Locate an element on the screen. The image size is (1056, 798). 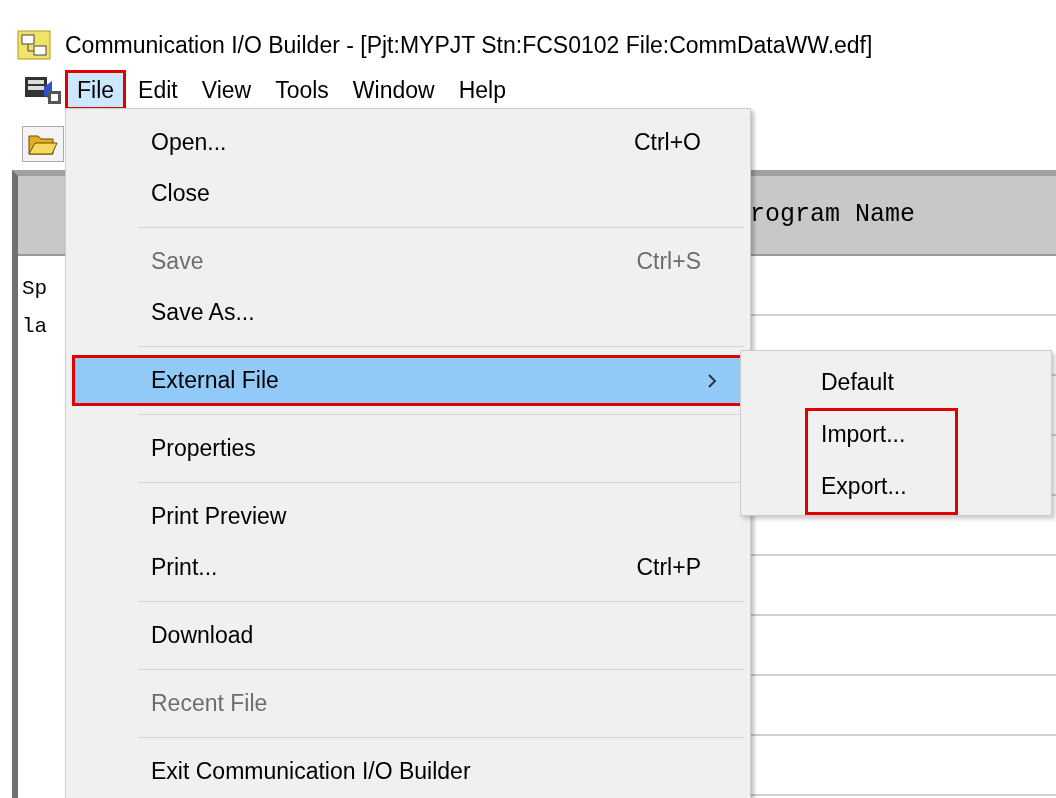
menu-item: Help is located at coordinates (482, 90).